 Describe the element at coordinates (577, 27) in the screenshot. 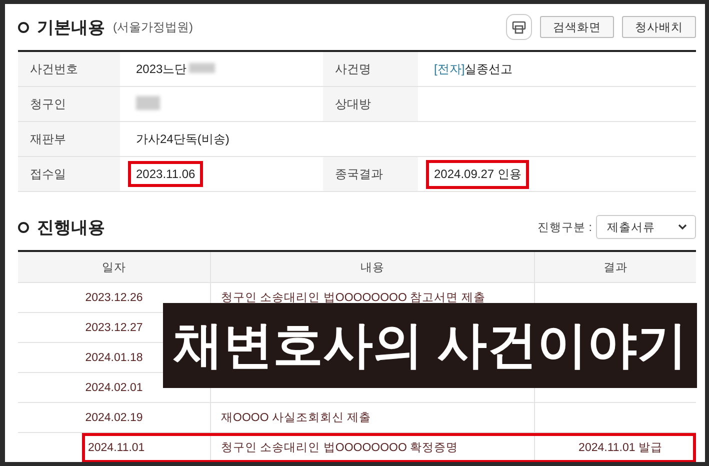

I see `toolbar-button: 검색화면` at that location.